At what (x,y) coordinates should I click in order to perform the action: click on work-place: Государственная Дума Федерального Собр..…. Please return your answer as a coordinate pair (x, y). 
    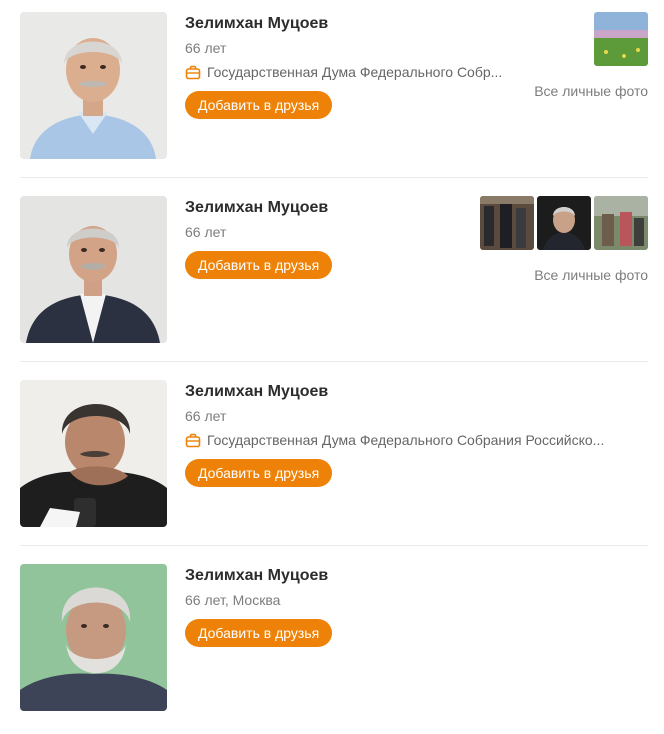
    Looking at the image, I should click on (350, 72).